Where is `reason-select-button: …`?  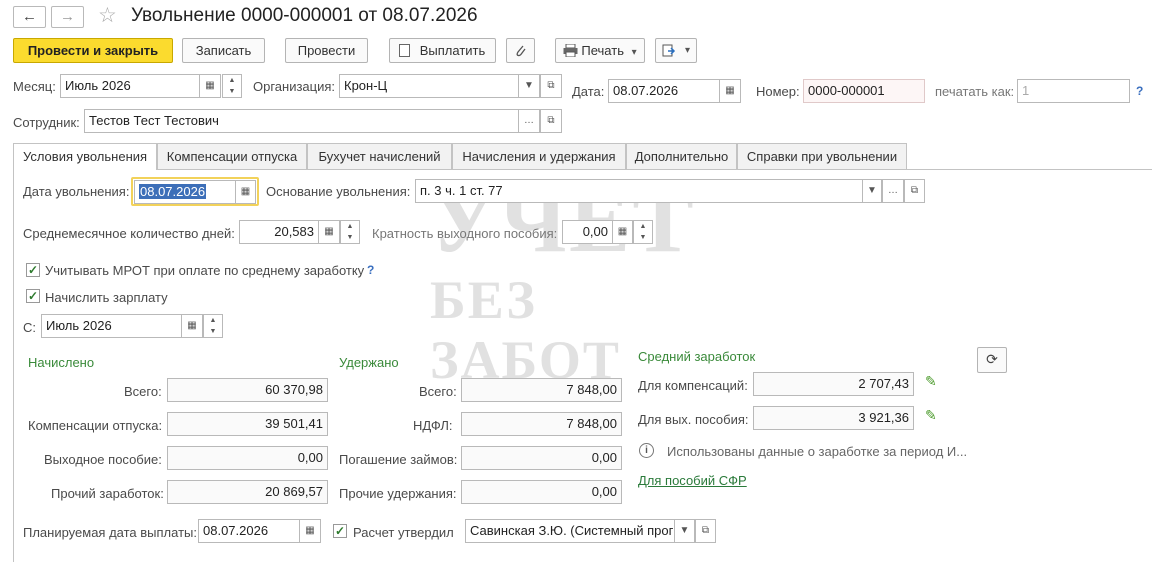
reason-select-button: … is located at coordinates (893, 191).